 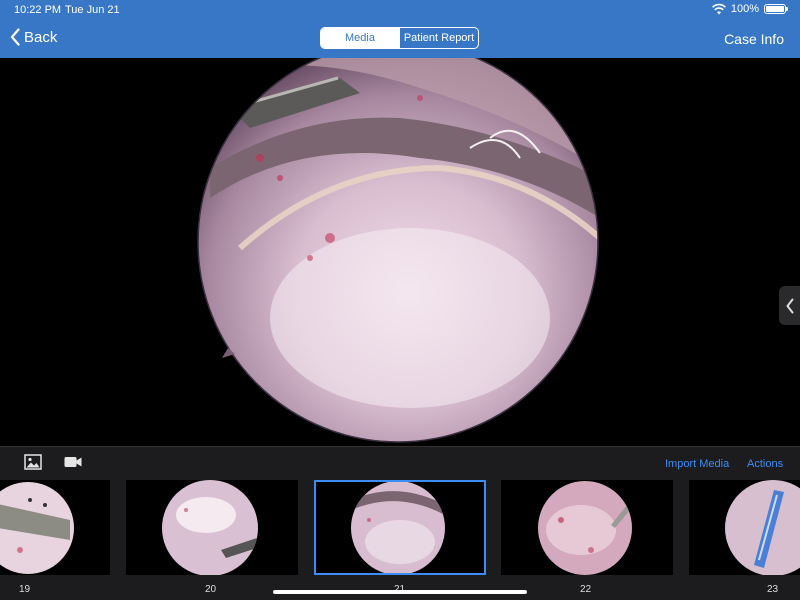 What do you see at coordinates (360, 38) in the screenshot?
I see `tab-media: Media` at bounding box center [360, 38].